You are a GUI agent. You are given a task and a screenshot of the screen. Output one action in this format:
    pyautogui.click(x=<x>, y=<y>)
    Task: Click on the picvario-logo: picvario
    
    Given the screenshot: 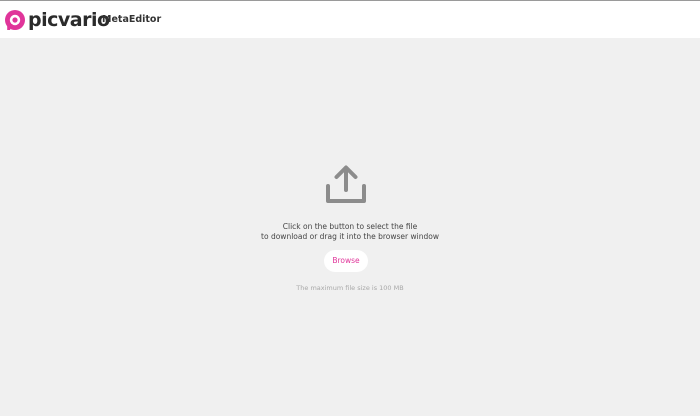 What is the action you would take?
    pyautogui.click(x=57, y=20)
    